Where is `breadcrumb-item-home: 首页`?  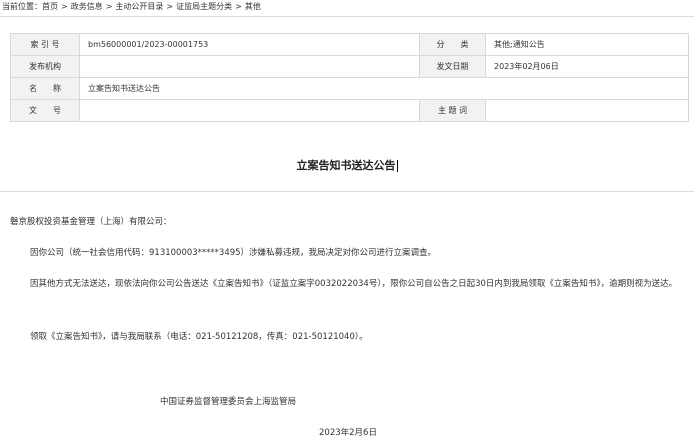
breadcrumb-item-home: 首页 is located at coordinates (50, 6).